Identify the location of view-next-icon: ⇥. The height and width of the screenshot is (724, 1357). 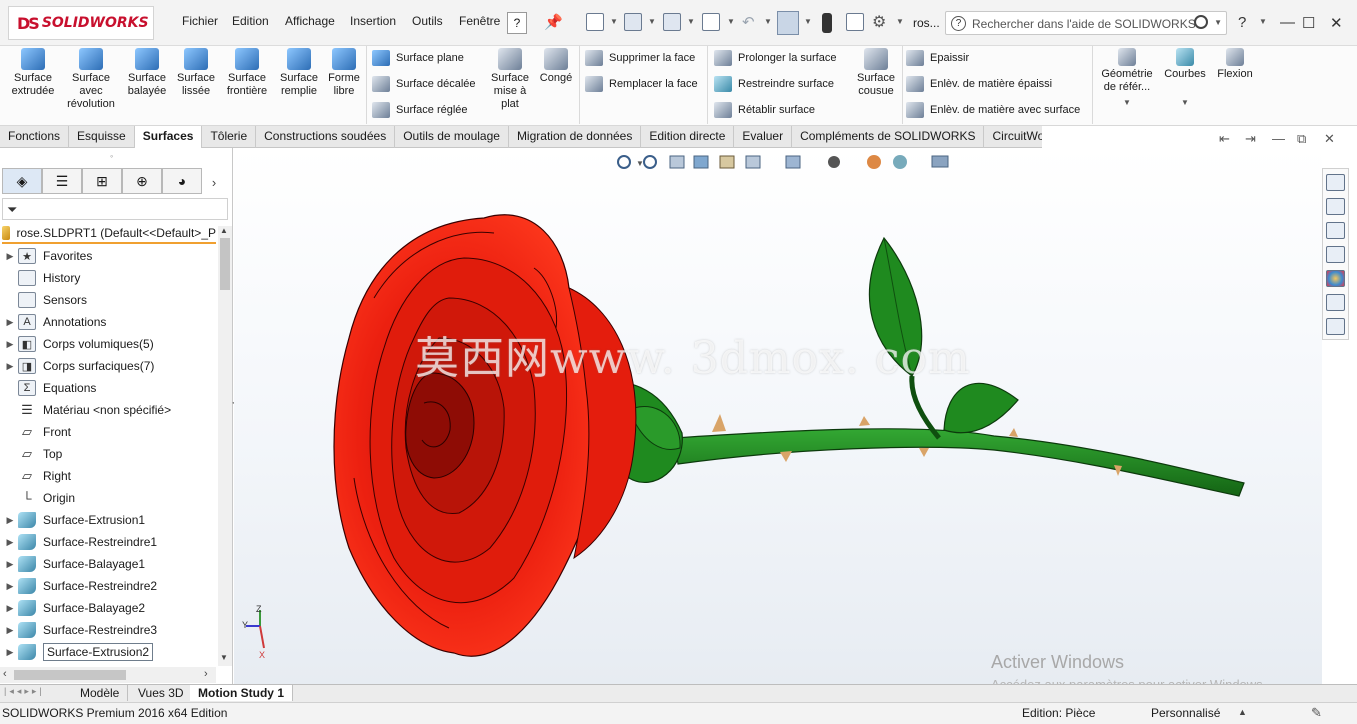
(1250, 139).